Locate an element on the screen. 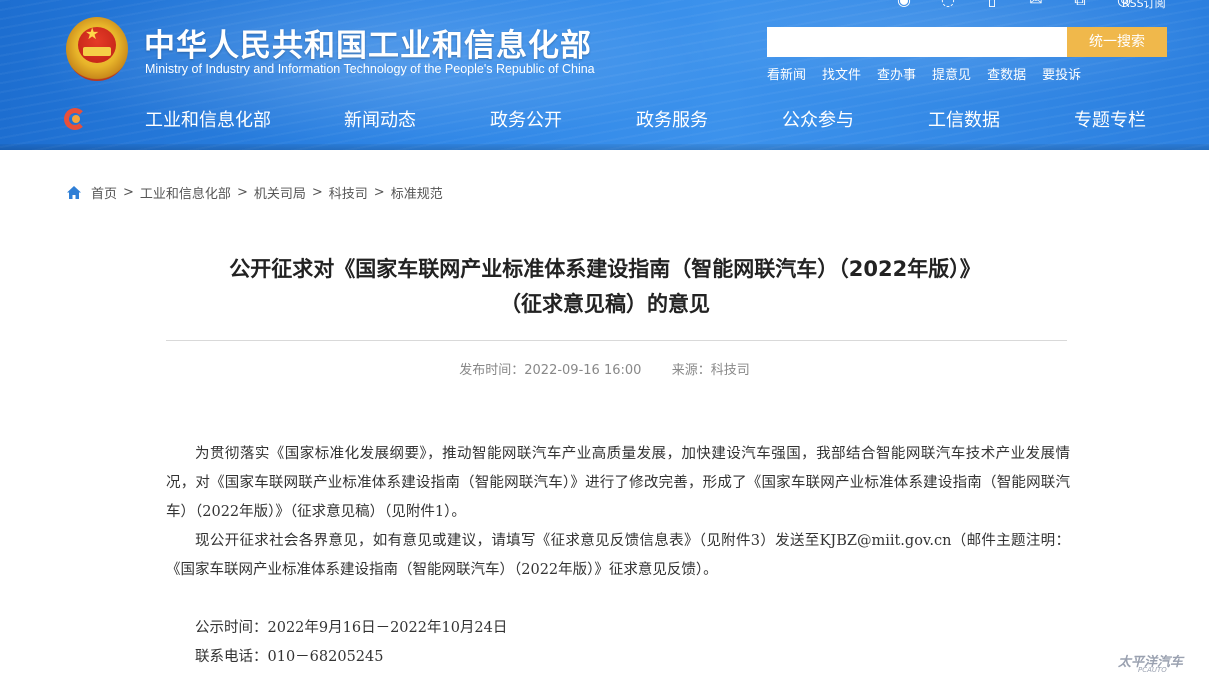 This screenshot has height=689, width=1209. mobile-icon: ▯ is located at coordinates (992, 4).